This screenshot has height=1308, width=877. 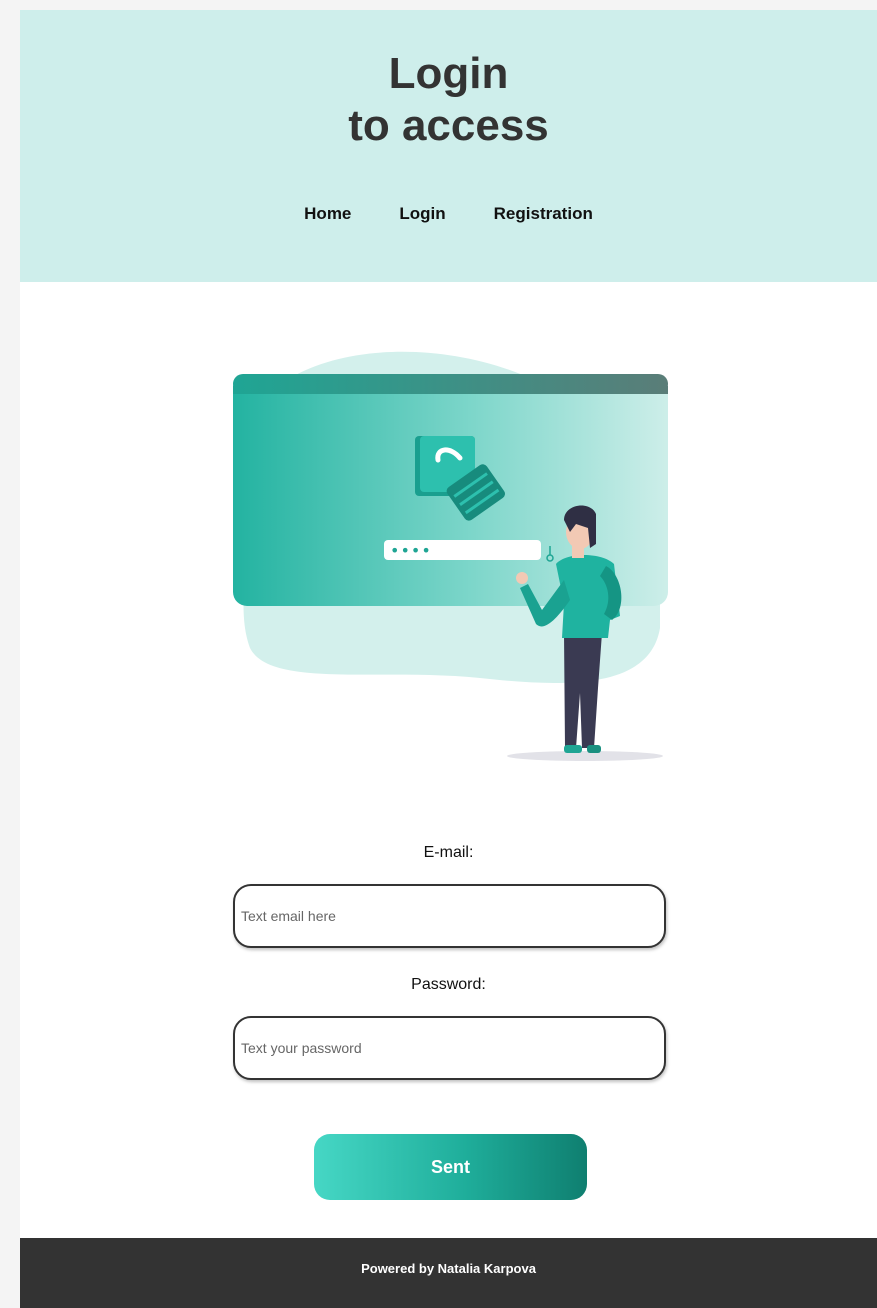 I want to click on page-title: Login to access, so click(x=448, y=100).